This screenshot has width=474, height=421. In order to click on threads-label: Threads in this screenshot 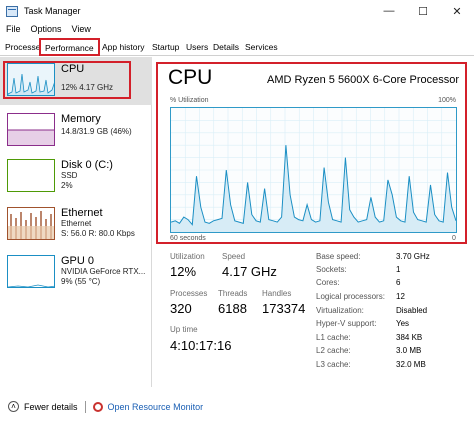, I will do `click(233, 293)`.